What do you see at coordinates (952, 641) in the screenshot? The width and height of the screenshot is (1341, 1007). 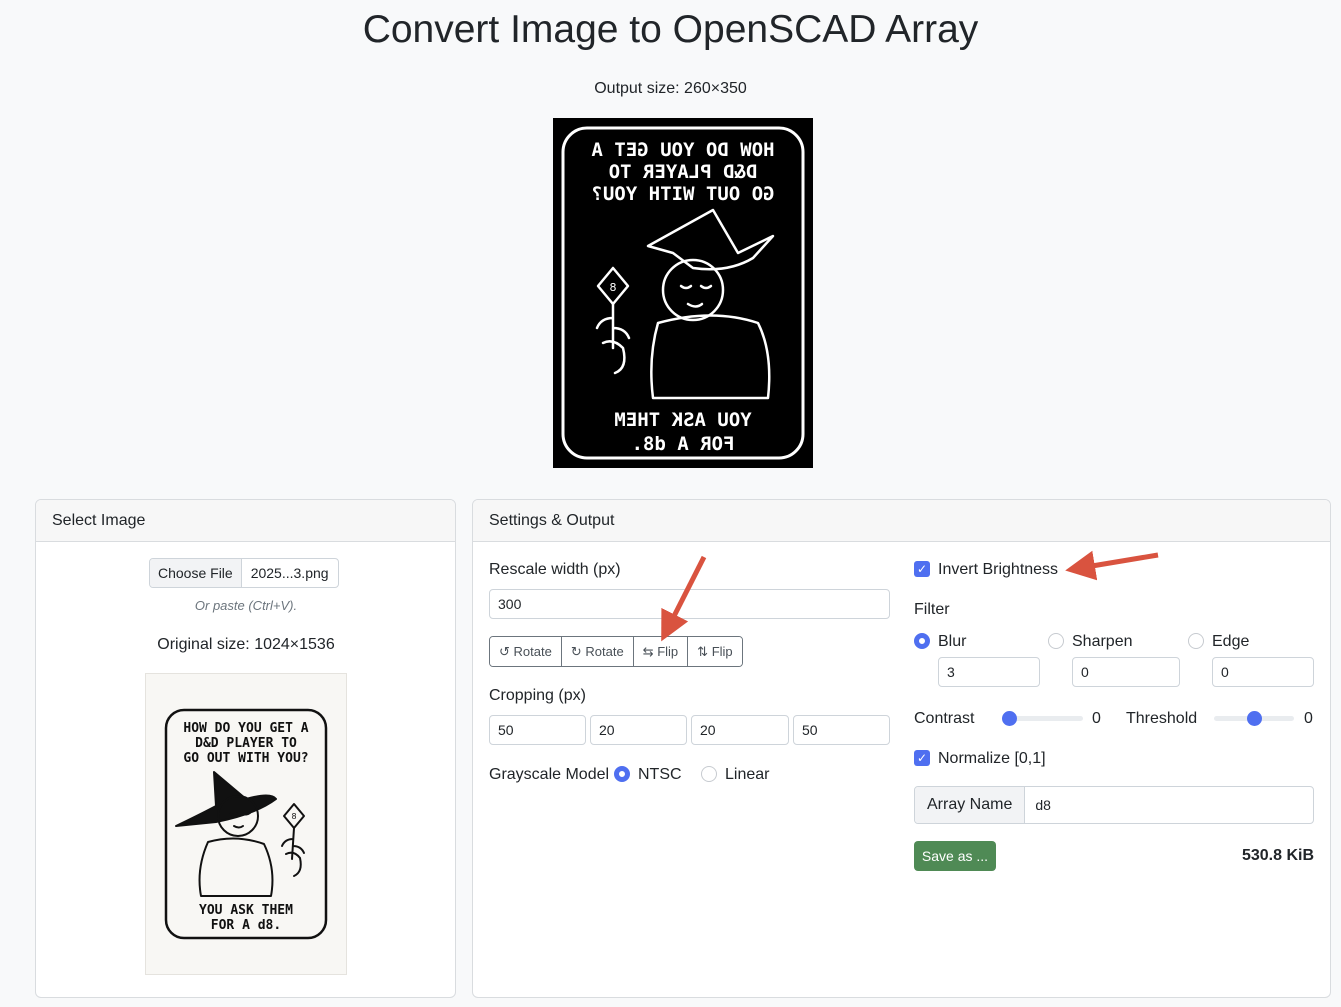 I see `filter-blur-label: Blur` at bounding box center [952, 641].